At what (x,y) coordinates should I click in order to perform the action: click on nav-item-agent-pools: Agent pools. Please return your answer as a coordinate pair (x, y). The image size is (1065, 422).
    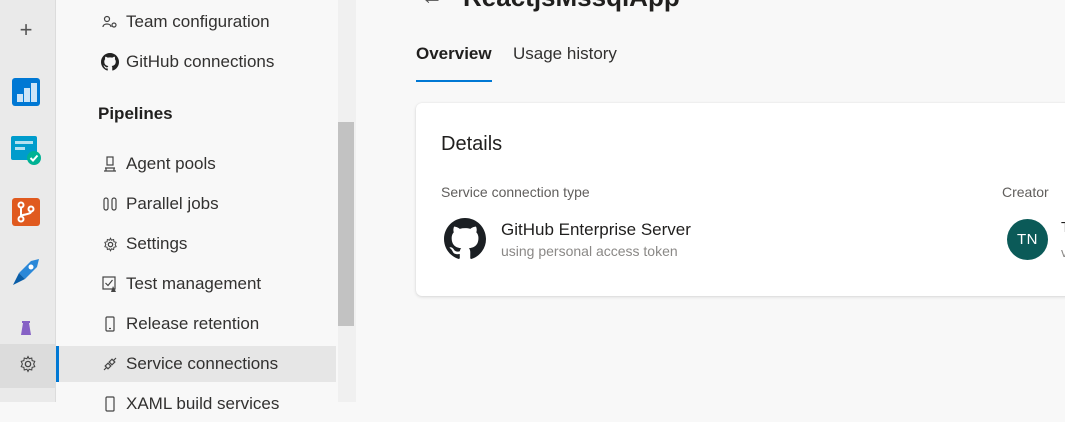
    Looking at the image, I should click on (196, 164).